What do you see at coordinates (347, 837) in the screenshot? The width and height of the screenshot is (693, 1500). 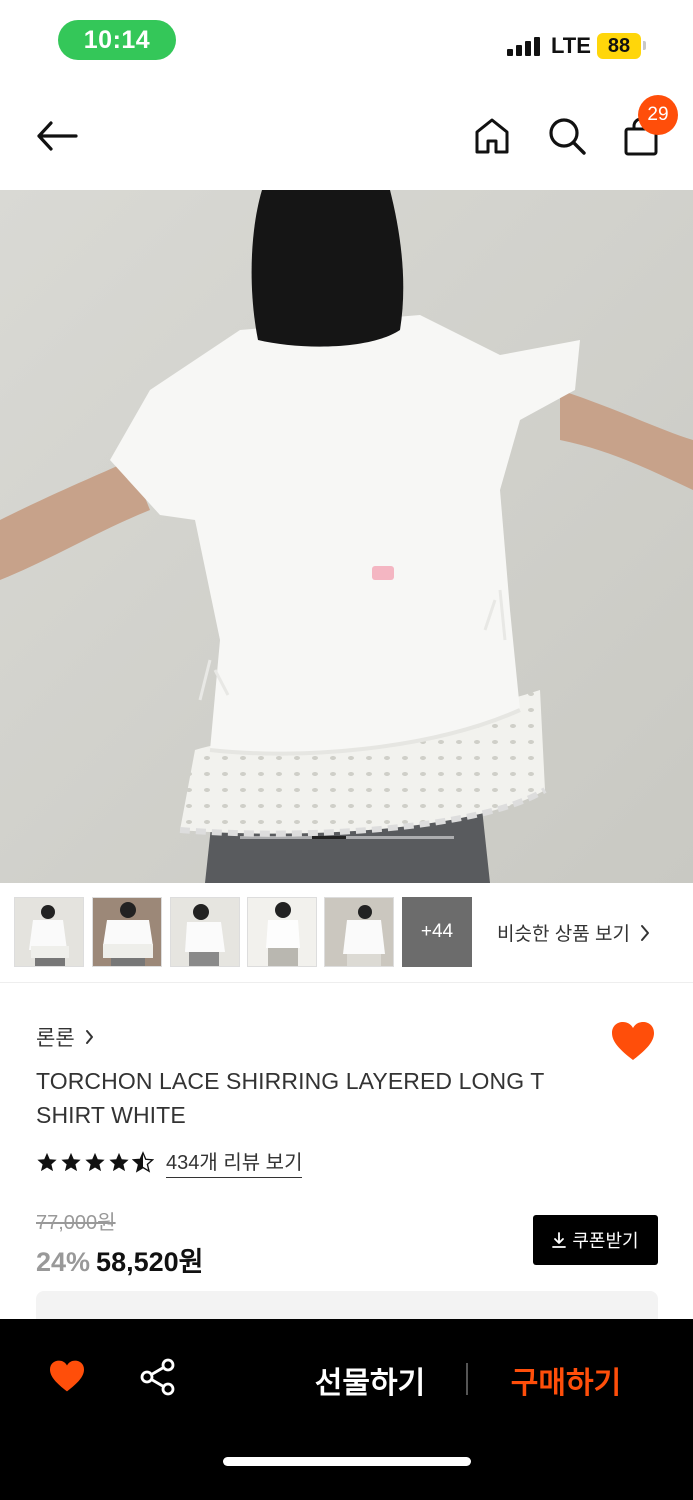 I see `carousel-progress-track` at bounding box center [347, 837].